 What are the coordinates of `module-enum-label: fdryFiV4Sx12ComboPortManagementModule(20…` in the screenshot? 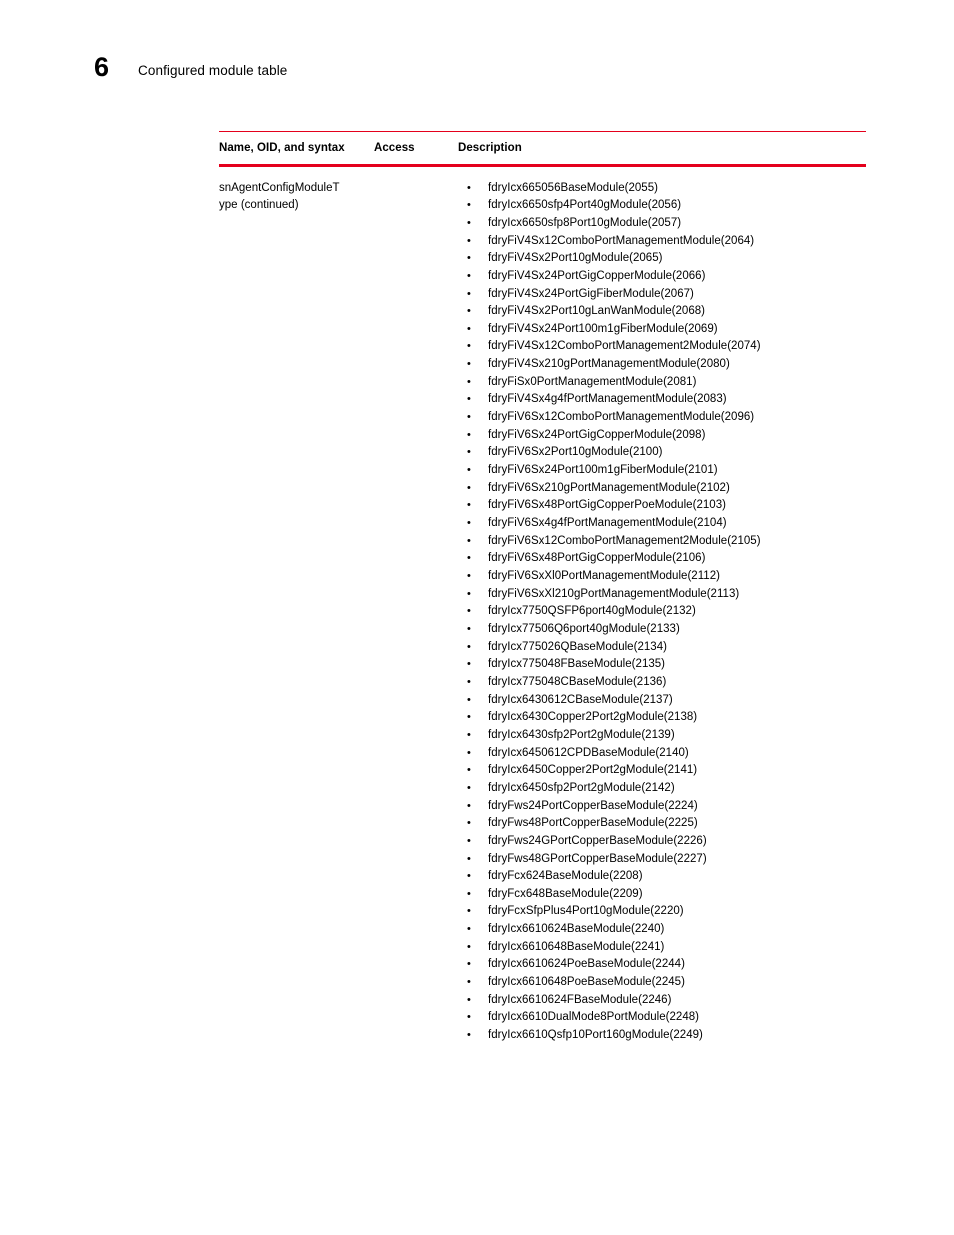 It's located at (621, 240).